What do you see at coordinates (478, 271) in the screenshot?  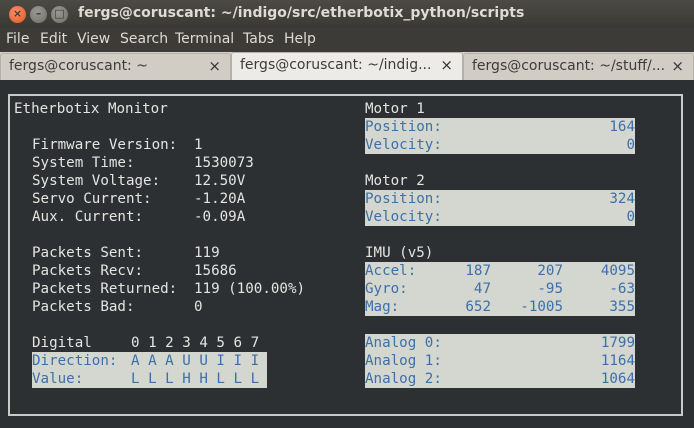 I see `accel-x: 187` at bounding box center [478, 271].